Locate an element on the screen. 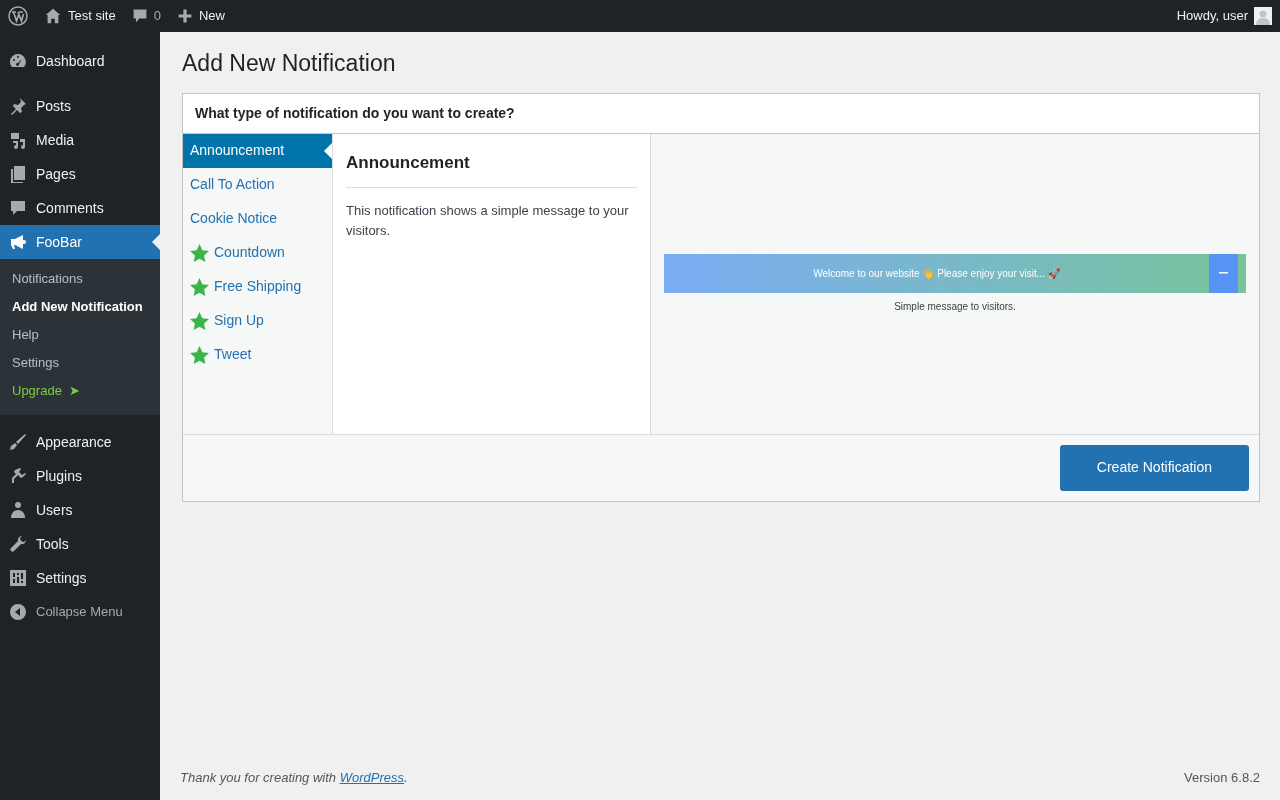 The image size is (1280, 800). brush-icon is located at coordinates (18, 442).